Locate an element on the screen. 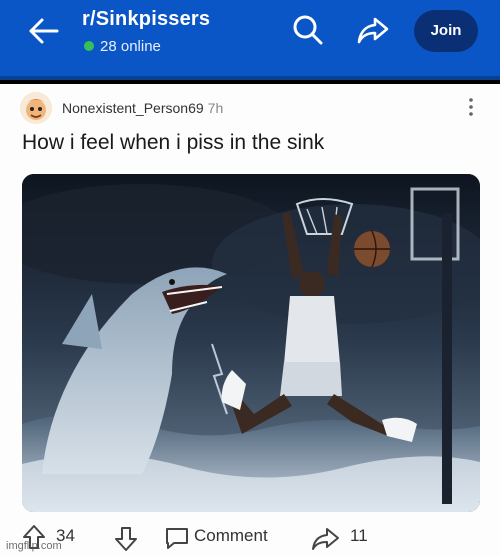 This screenshot has width=500, height=556. avatar is located at coordinates (36, 108).